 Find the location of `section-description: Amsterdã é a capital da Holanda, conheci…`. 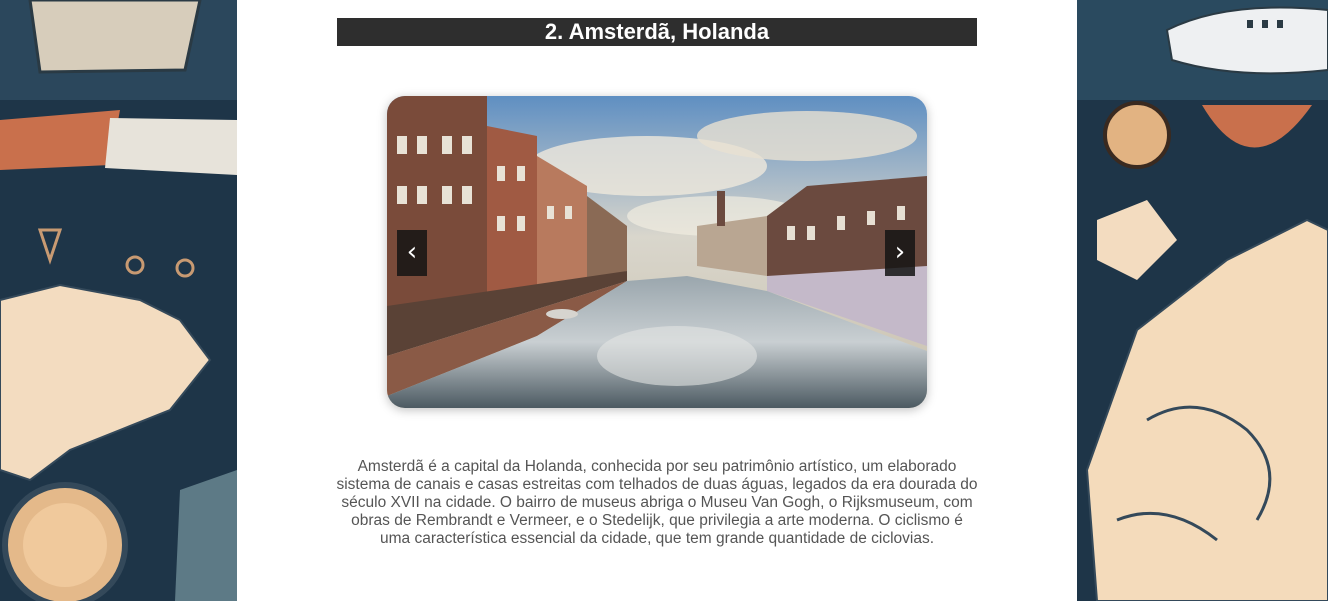

section-description: Amsterdã é a capital da Holanda, conheci… is located at coordinates (657, 502).